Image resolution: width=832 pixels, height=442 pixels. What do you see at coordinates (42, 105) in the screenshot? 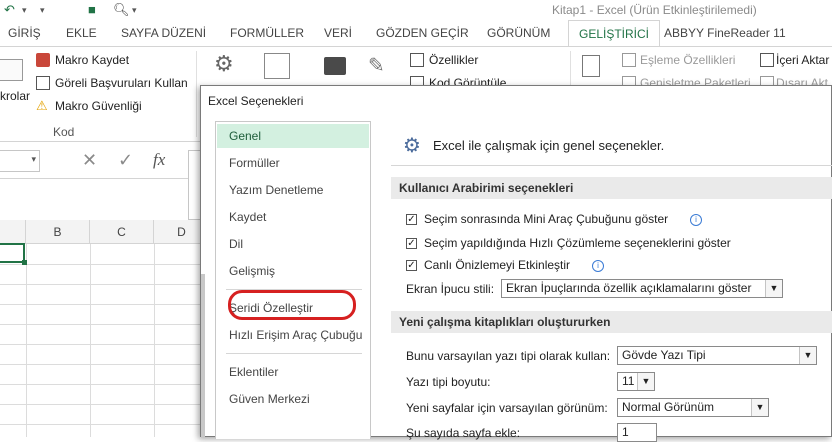
I see `macro-security-icon: ⚠` at bounding box center [42, 105].